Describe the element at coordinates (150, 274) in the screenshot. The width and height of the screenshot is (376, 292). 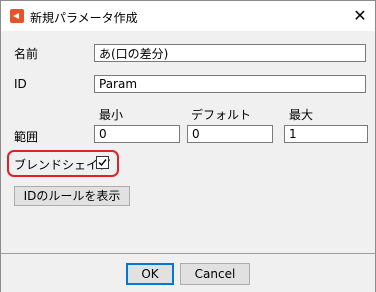
I see `ok-button: OK` at that location.